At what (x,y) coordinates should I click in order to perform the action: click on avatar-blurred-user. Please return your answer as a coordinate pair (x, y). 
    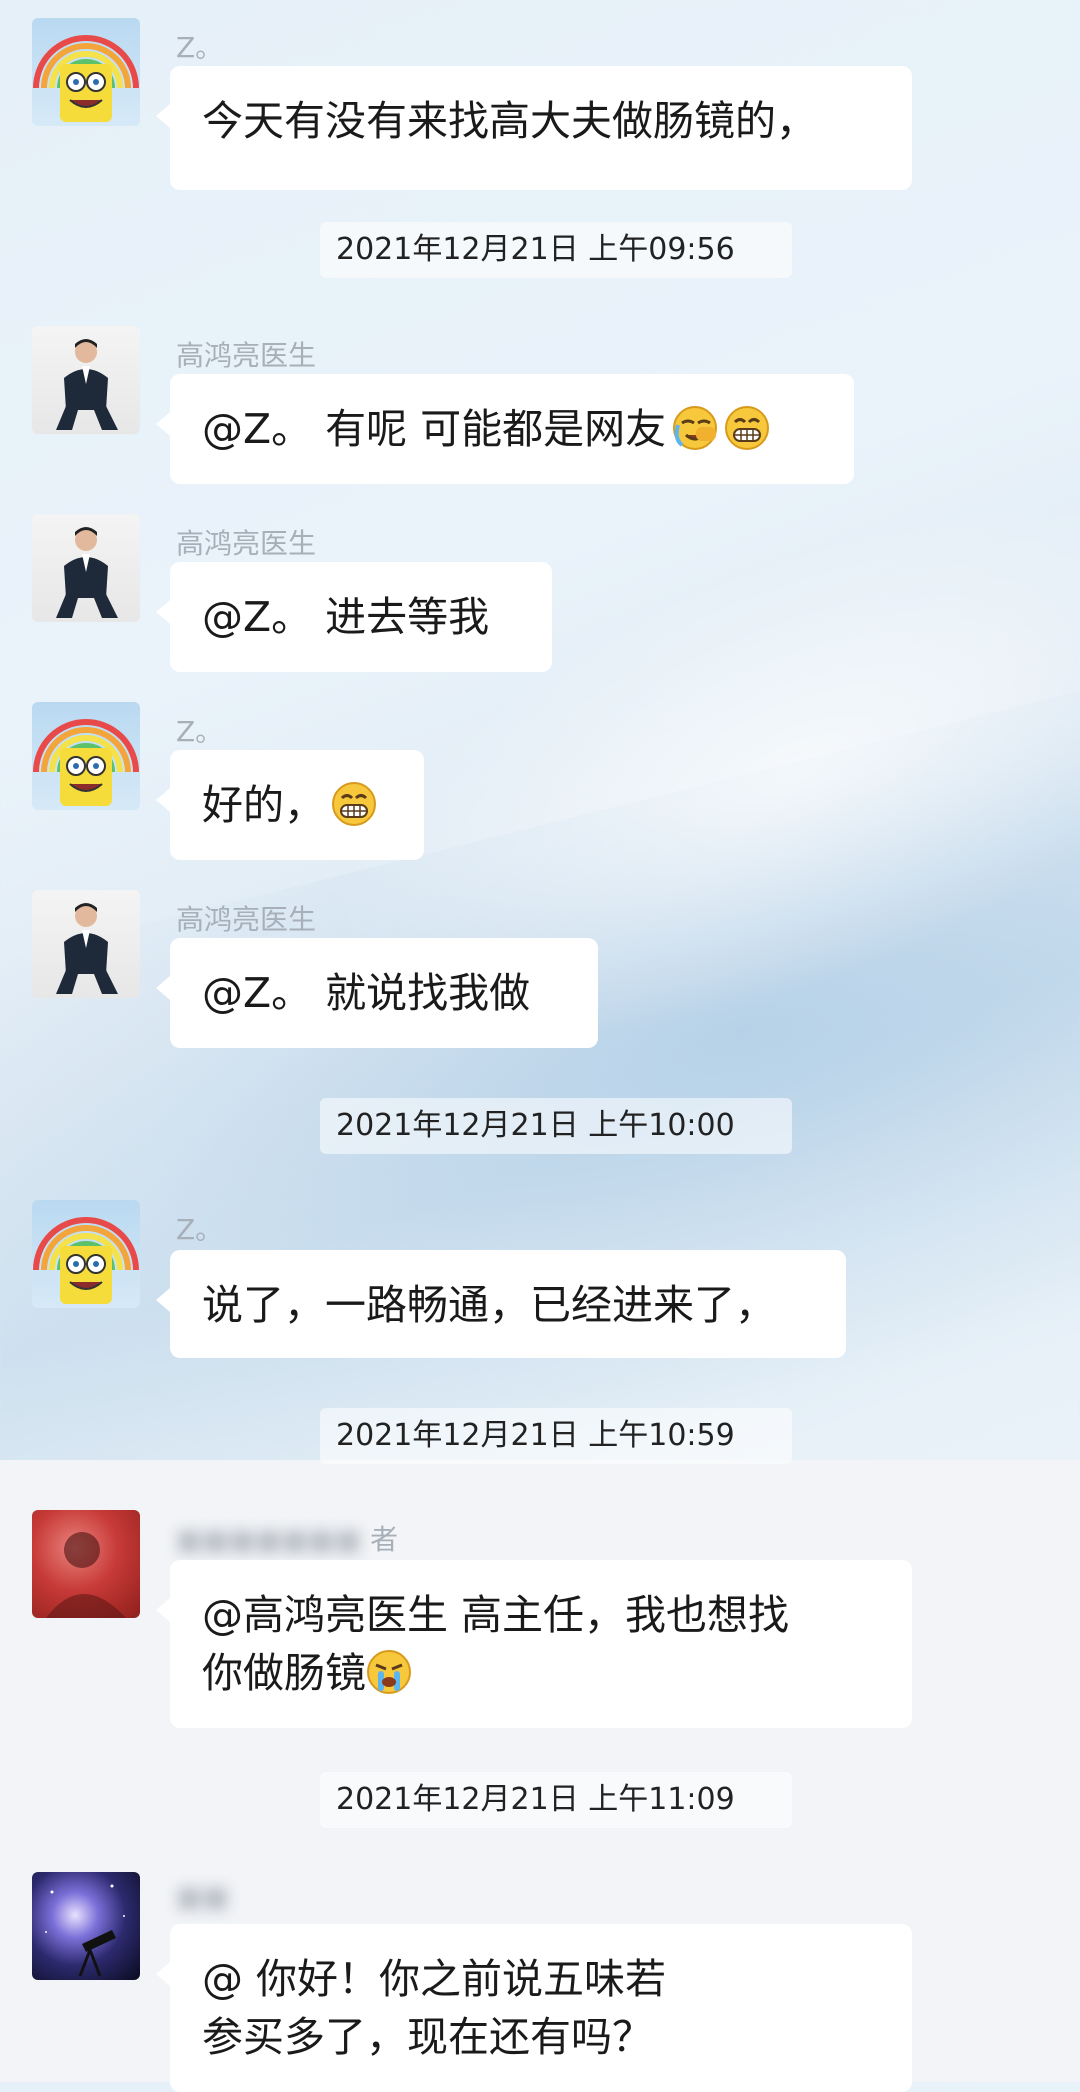
    Looking at the image, I should click on (86, 1564).